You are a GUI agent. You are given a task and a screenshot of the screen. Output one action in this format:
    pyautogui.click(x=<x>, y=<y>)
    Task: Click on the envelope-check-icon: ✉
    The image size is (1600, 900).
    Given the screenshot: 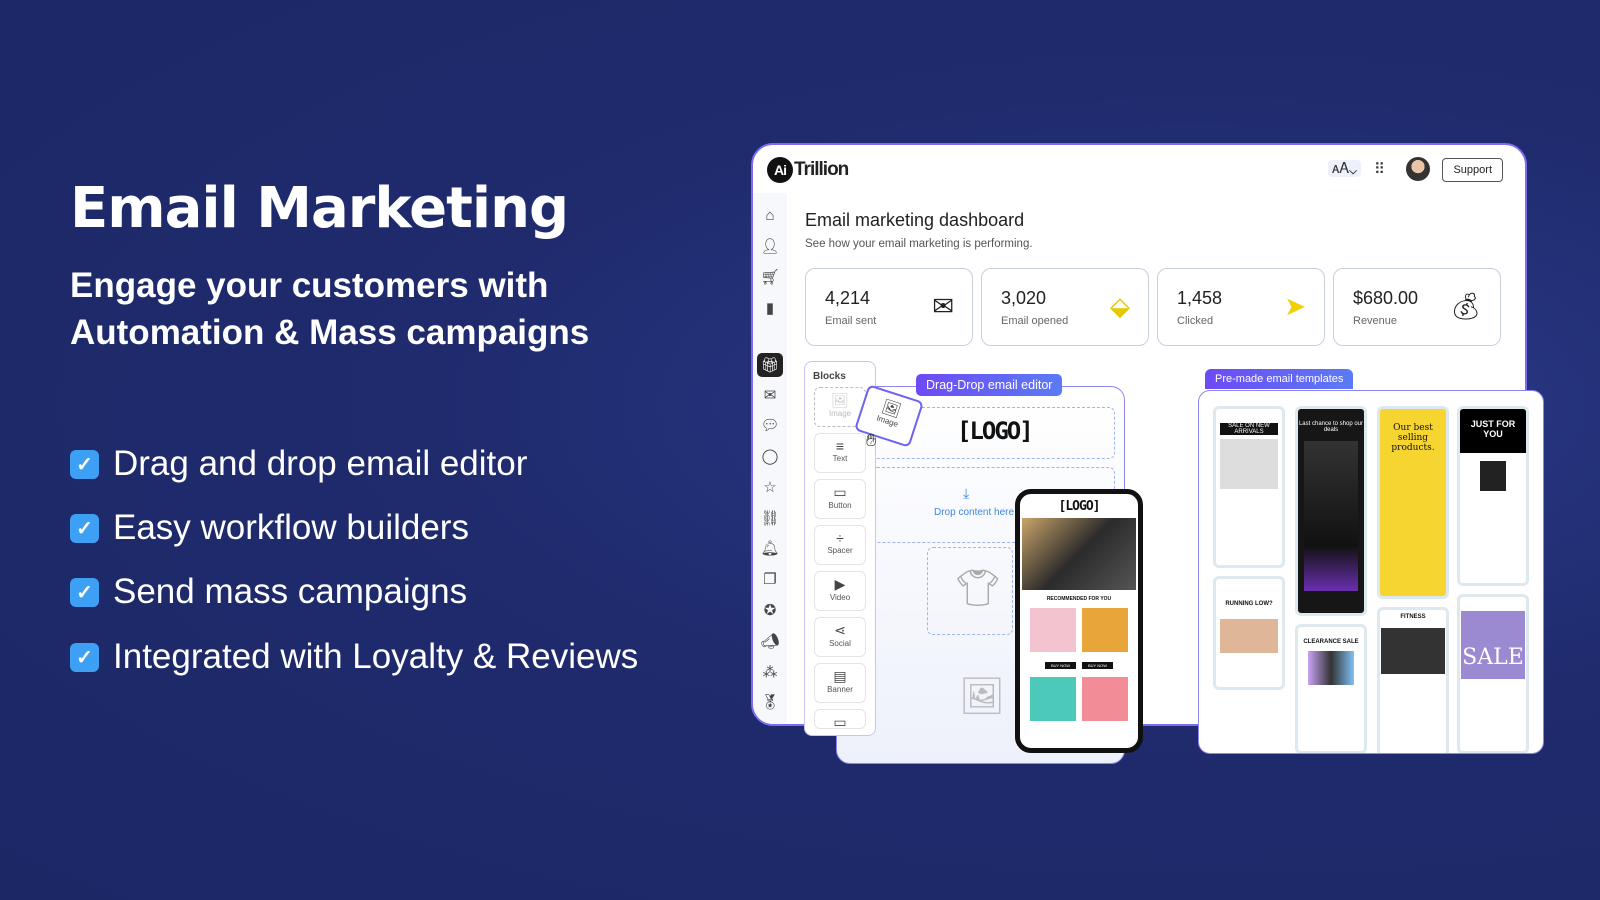 What is the action you would take?
    pyautogui.click(x=943, y=306)
    